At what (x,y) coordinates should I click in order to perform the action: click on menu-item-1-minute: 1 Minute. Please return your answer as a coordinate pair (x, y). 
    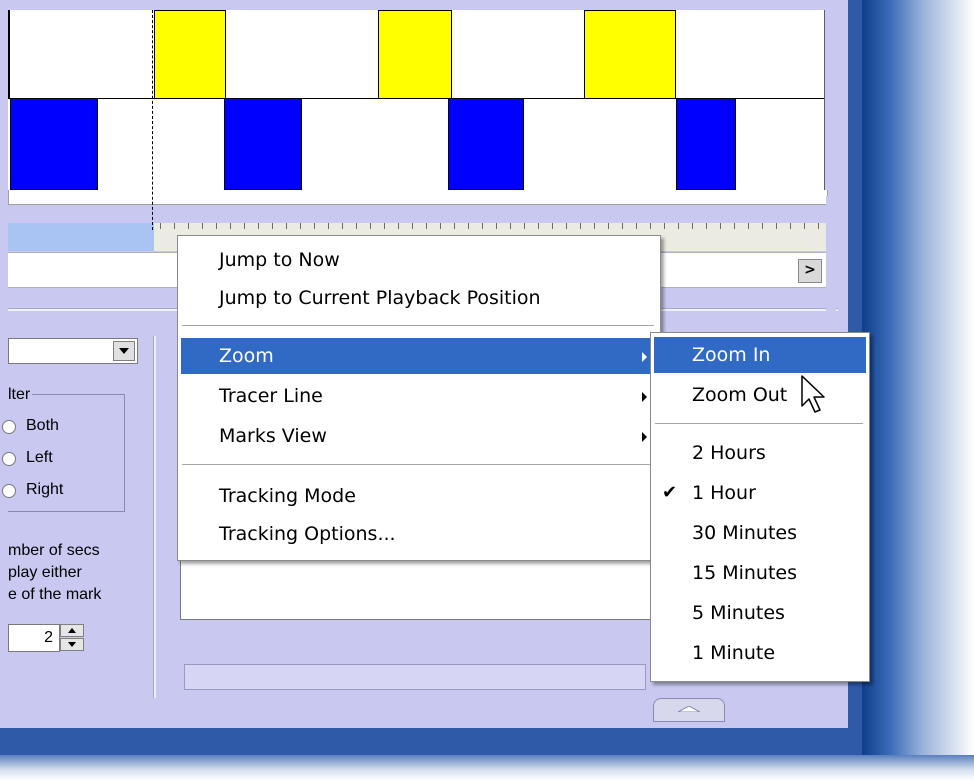
    Looking at the image, I should click on (760, 653).